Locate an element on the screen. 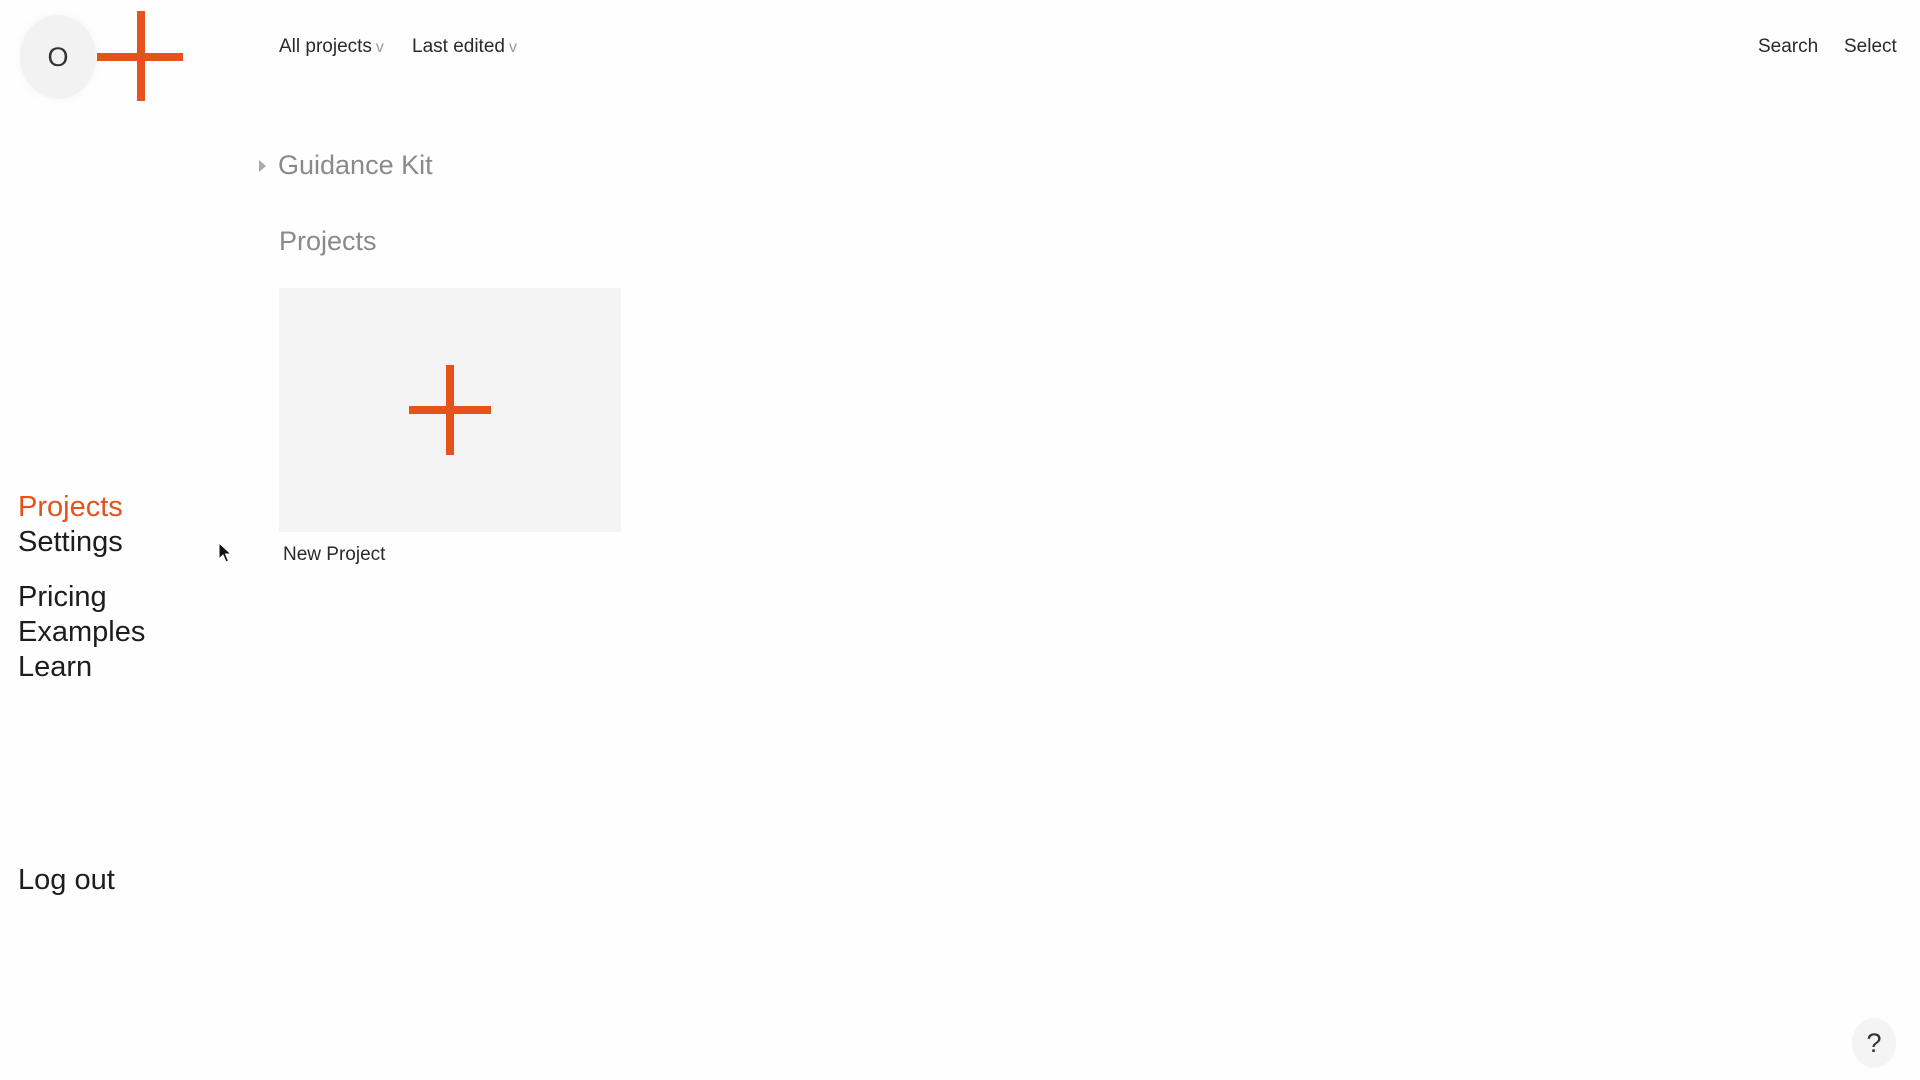 The height and width of the screenshot is (1080, 1920). guidance-kit-title: Guidance Kit is located at coordinates (355, 165).